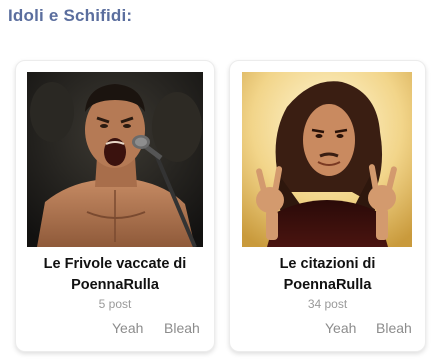 The width and height of the screenshot is (440, 360). I want to click on card-title: Le Frivole vaccate di PoennaRulla, so click(115, 275).